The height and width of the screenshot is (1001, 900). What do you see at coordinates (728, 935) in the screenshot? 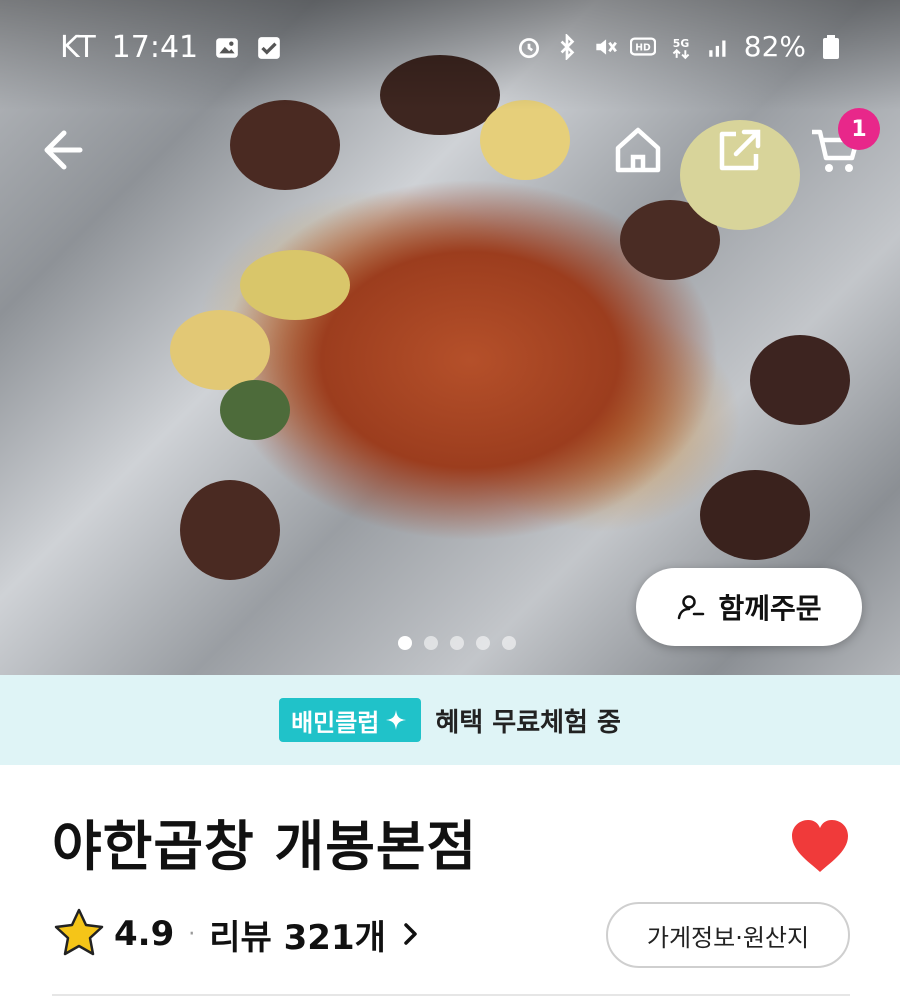
I see `store-info-button: 가게정보·원산지` at bounding box center [728, 935].